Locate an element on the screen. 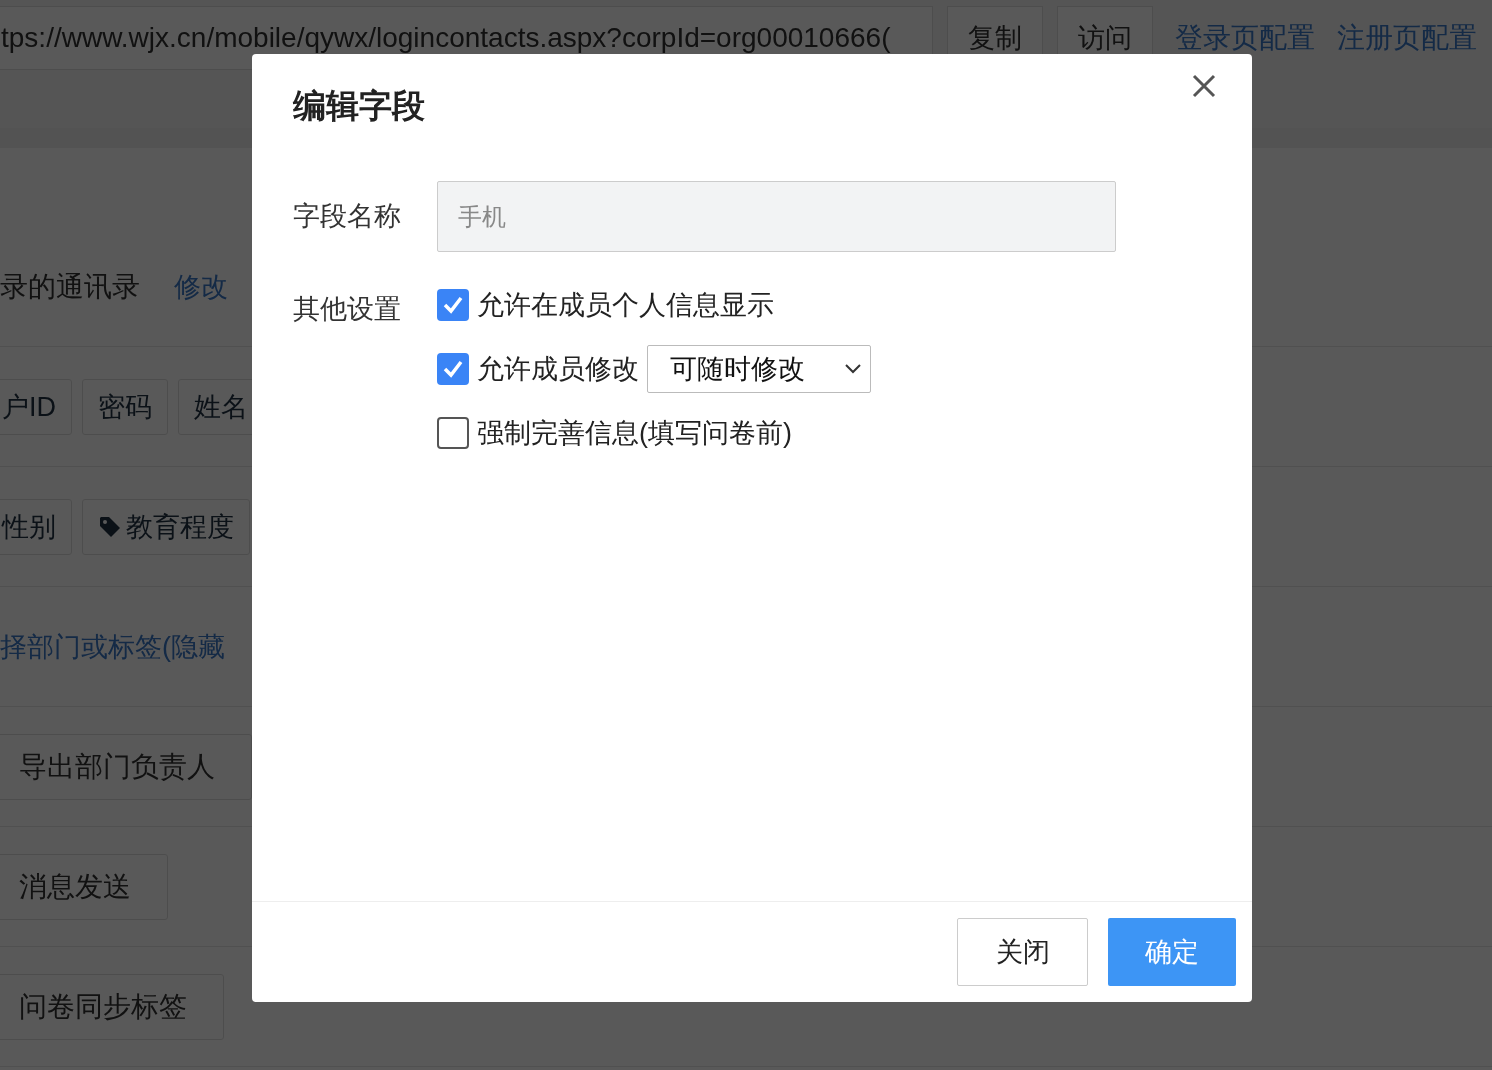 Image resolution: width=1492 pixels, height=1070 pixels. option-label: 强制完善信息(填写问卷前) is located at coordinates (634, 433).